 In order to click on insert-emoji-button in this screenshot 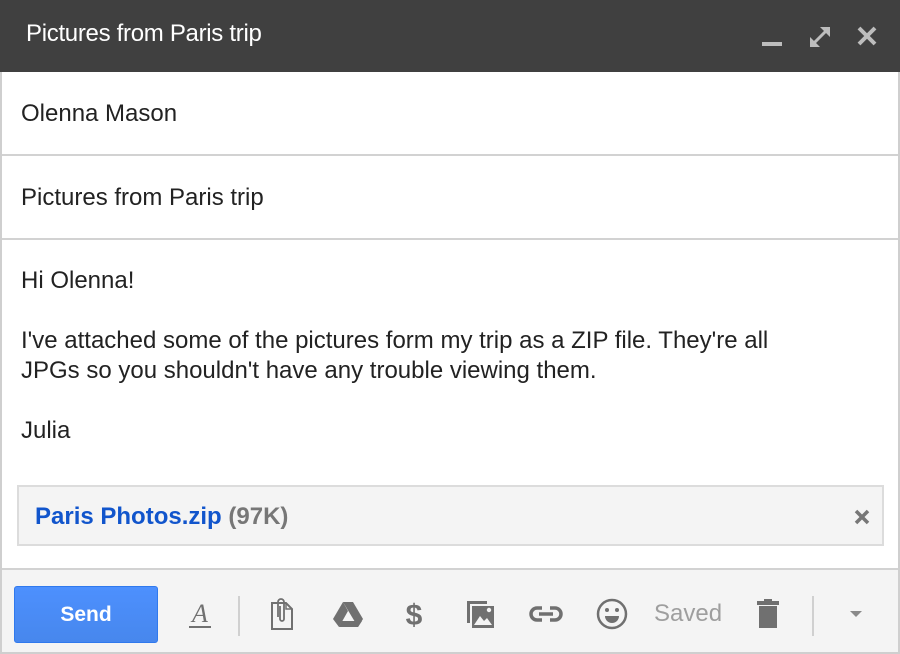, I will do `click(612, 614)`.